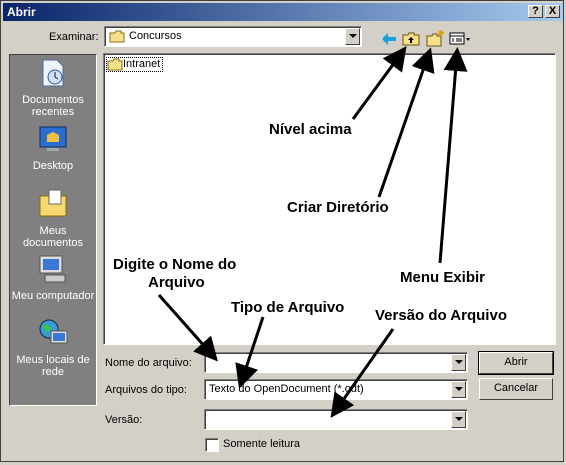 This screenshot has width=566, height=465. What do you see at coordinates (175, 264) in the screenshot?
I see `annotation-type-name: Digite o Nome do` at bounding box center [175, 264].